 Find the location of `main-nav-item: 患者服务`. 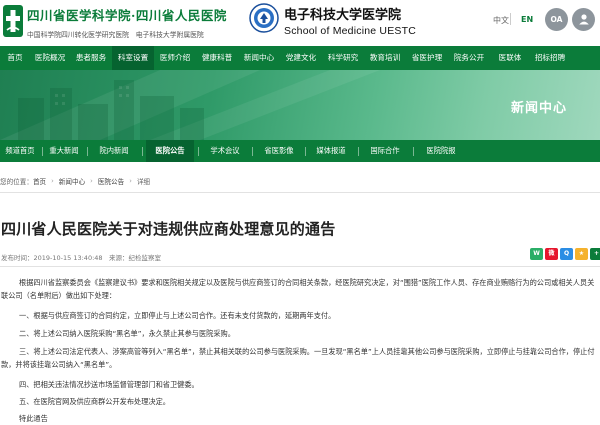

main-nav-item: 患者服务 is located at coordinates (91, 58).